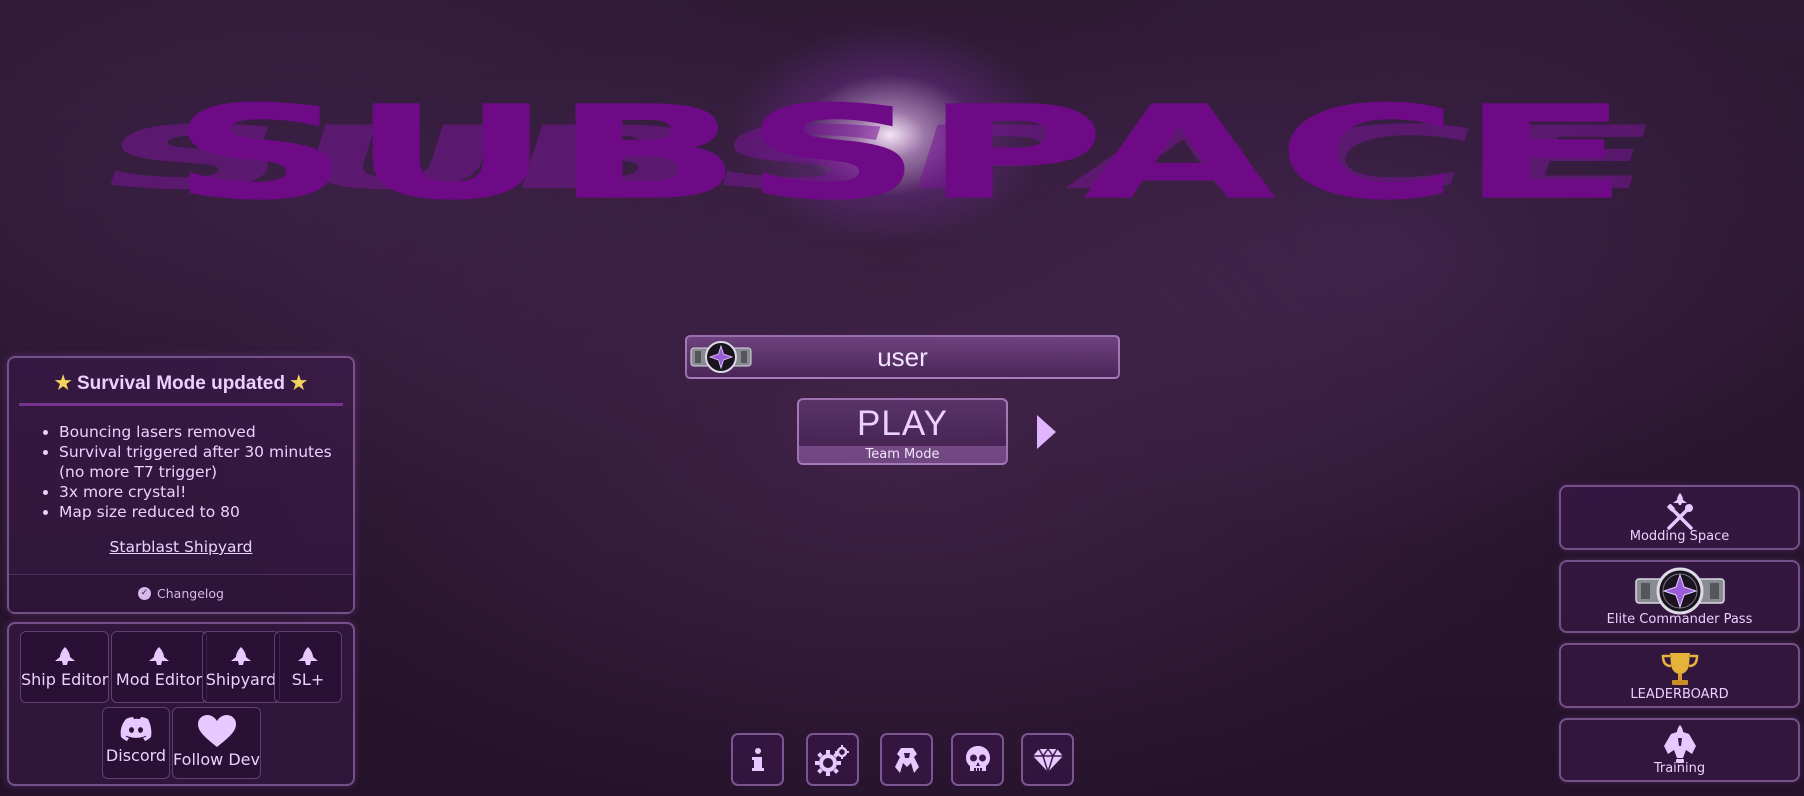 The image size is (1804, 796). I want to click on info-button, so click(757, 759).